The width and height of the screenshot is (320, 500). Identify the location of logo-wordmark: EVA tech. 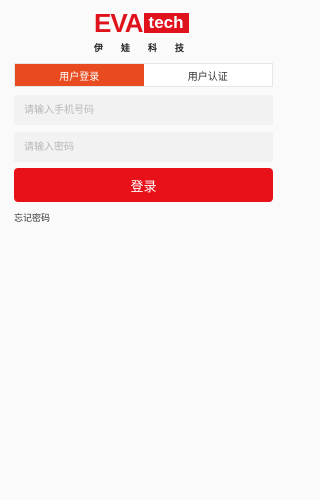
(144, 23).